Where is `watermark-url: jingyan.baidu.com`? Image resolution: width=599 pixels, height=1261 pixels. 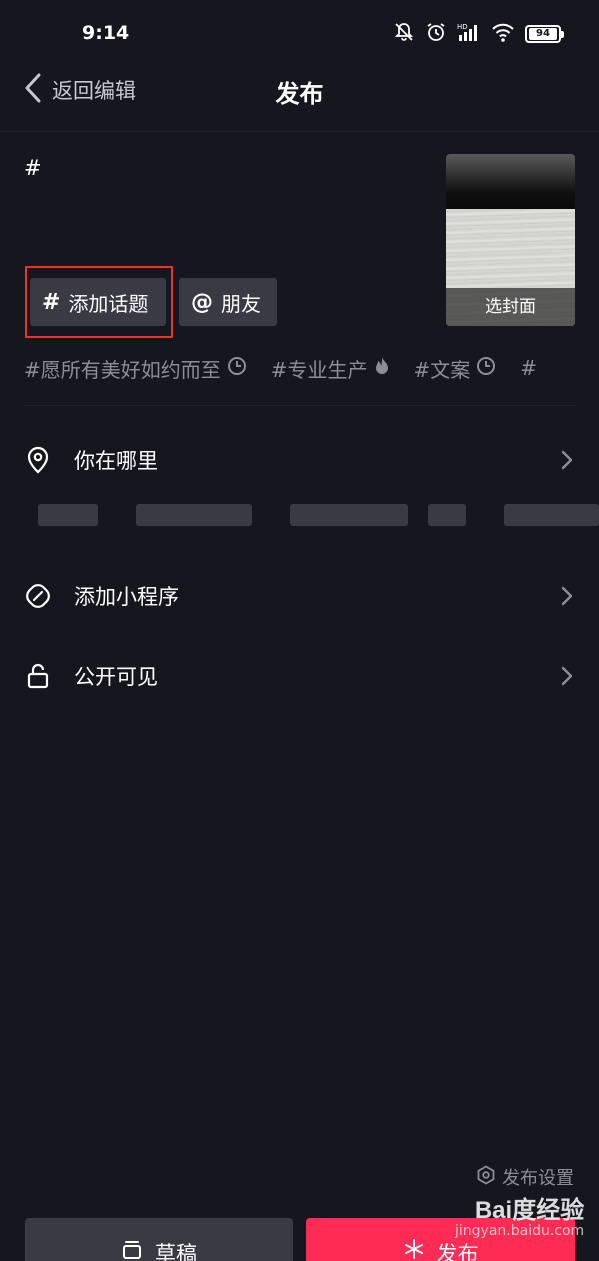
watermark-url: jingyan.baidu.com is located at coordinates (520, 1231).